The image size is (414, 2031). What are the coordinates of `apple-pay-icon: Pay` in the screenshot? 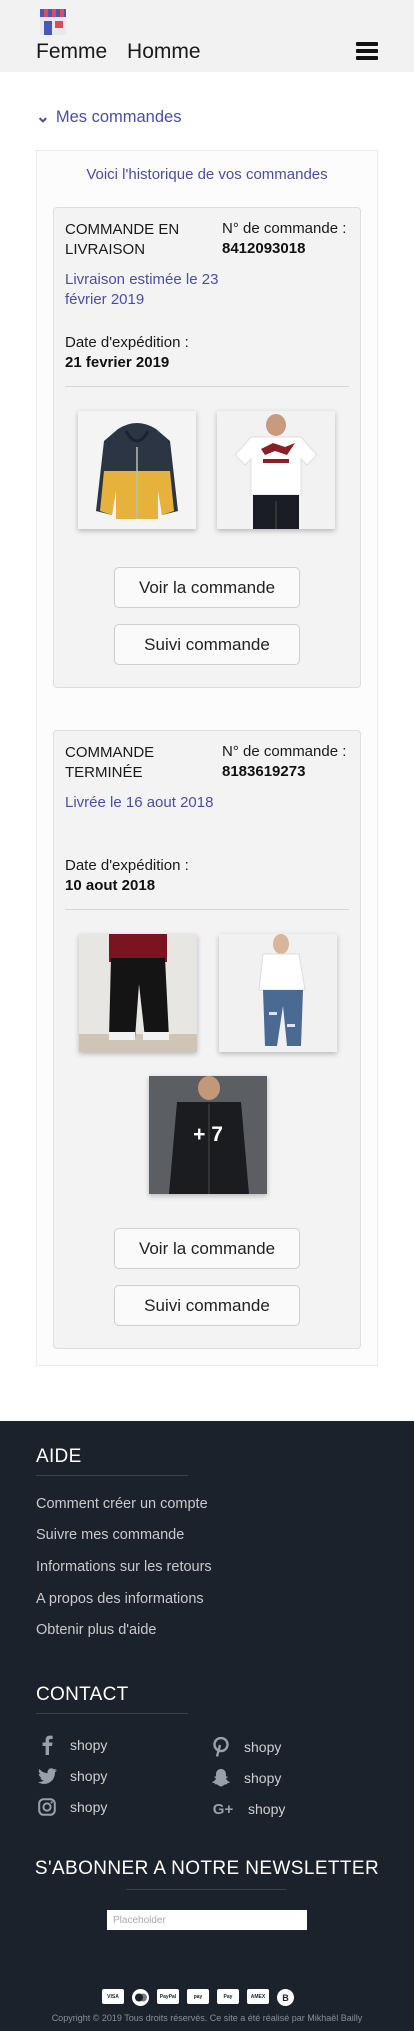 It's located at (228, 1996).